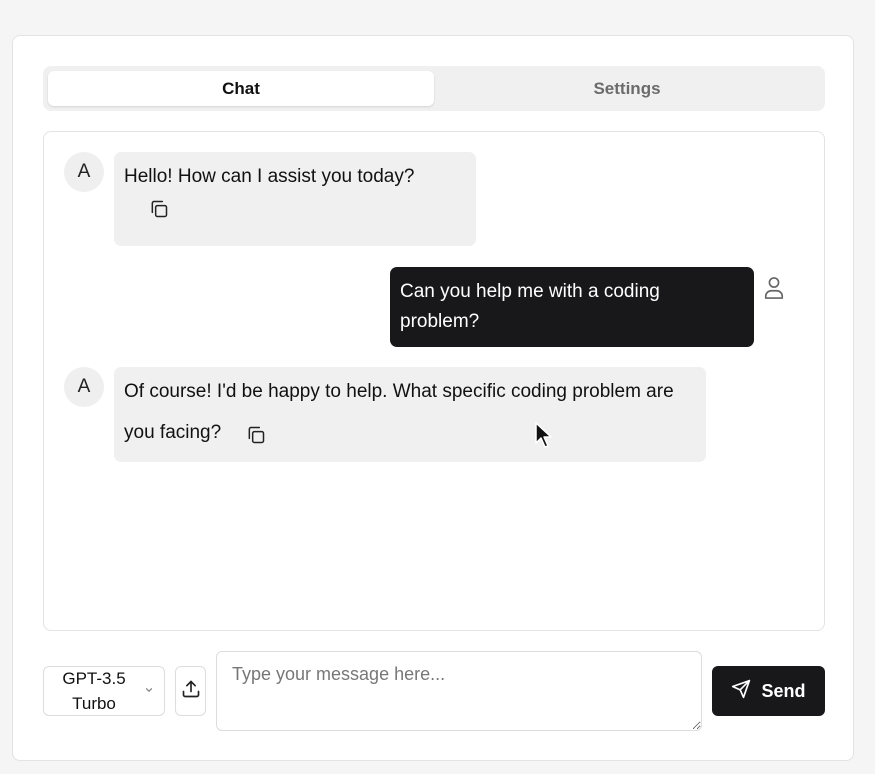  I want to click on user-message: Can you help me with a coding problem?, so click(572, 307).